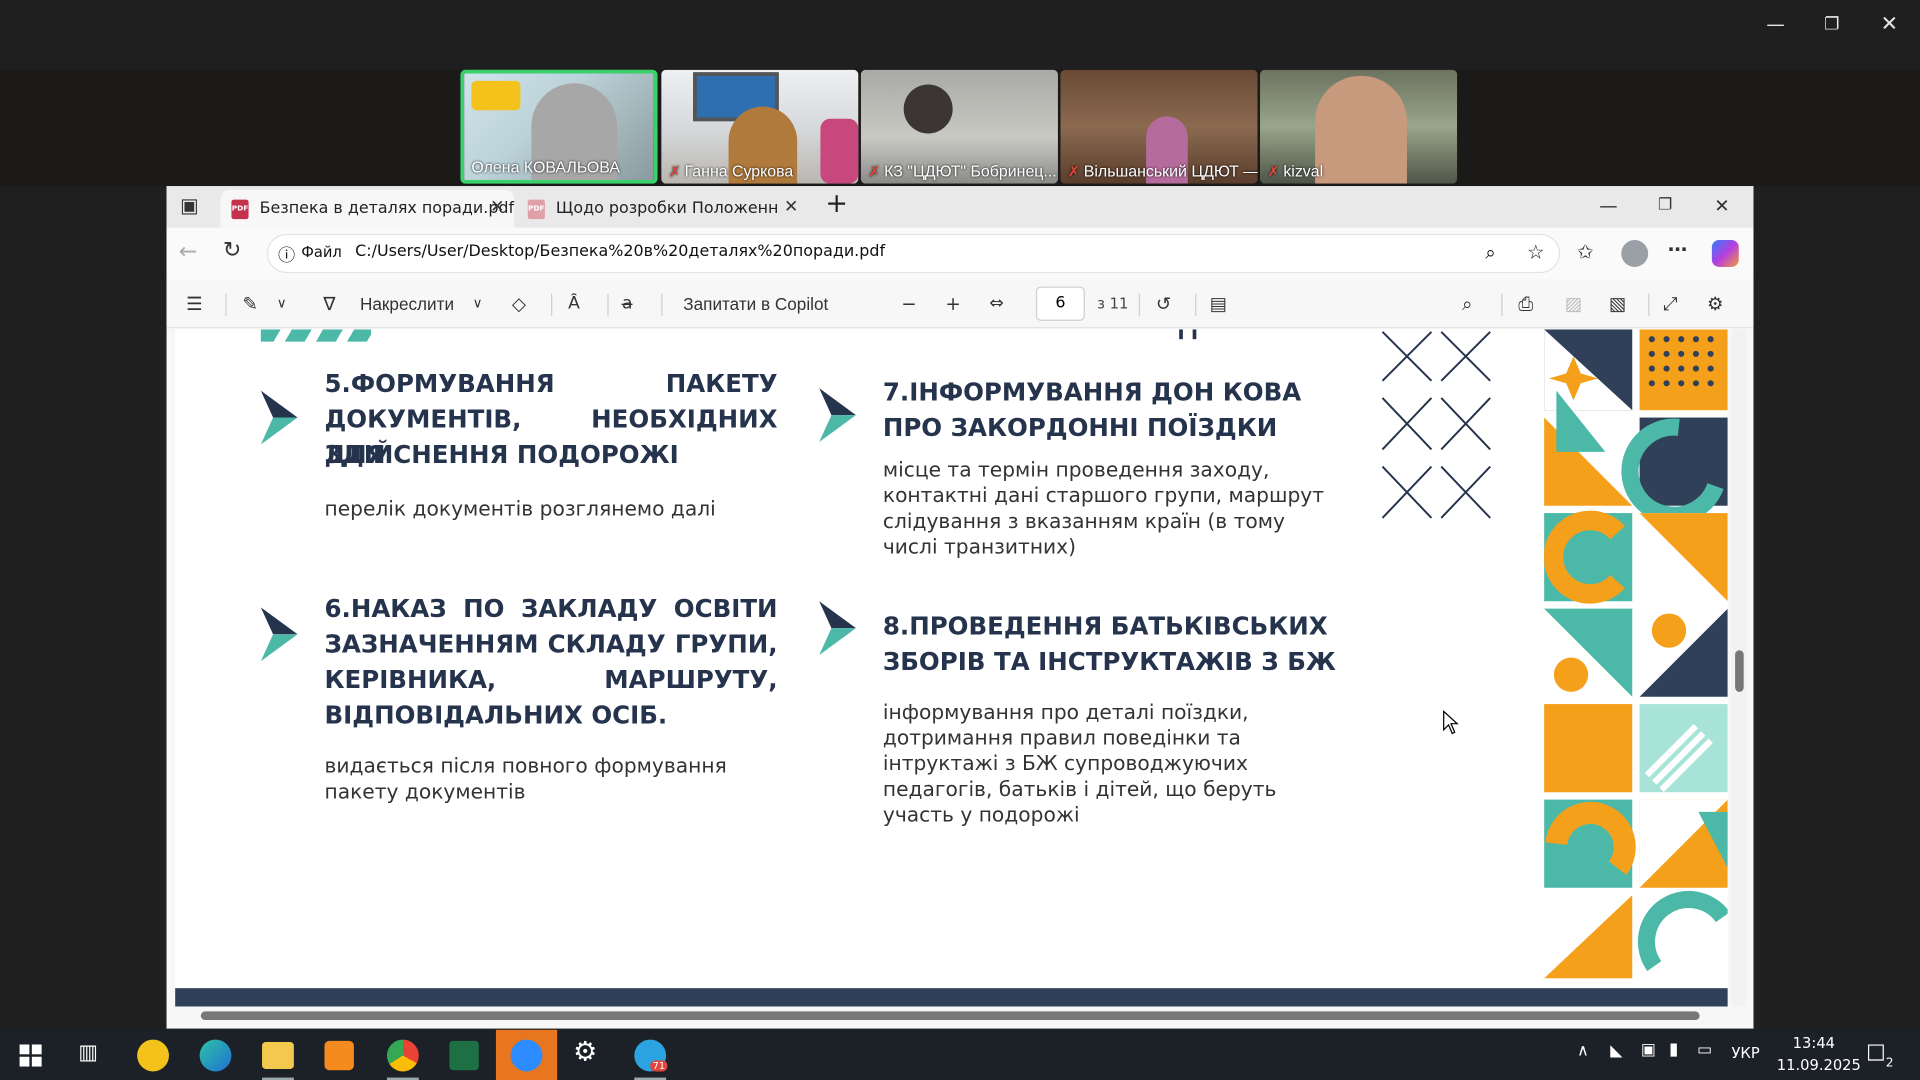  I want to click on windows-start-icon, so click(30, 1055).